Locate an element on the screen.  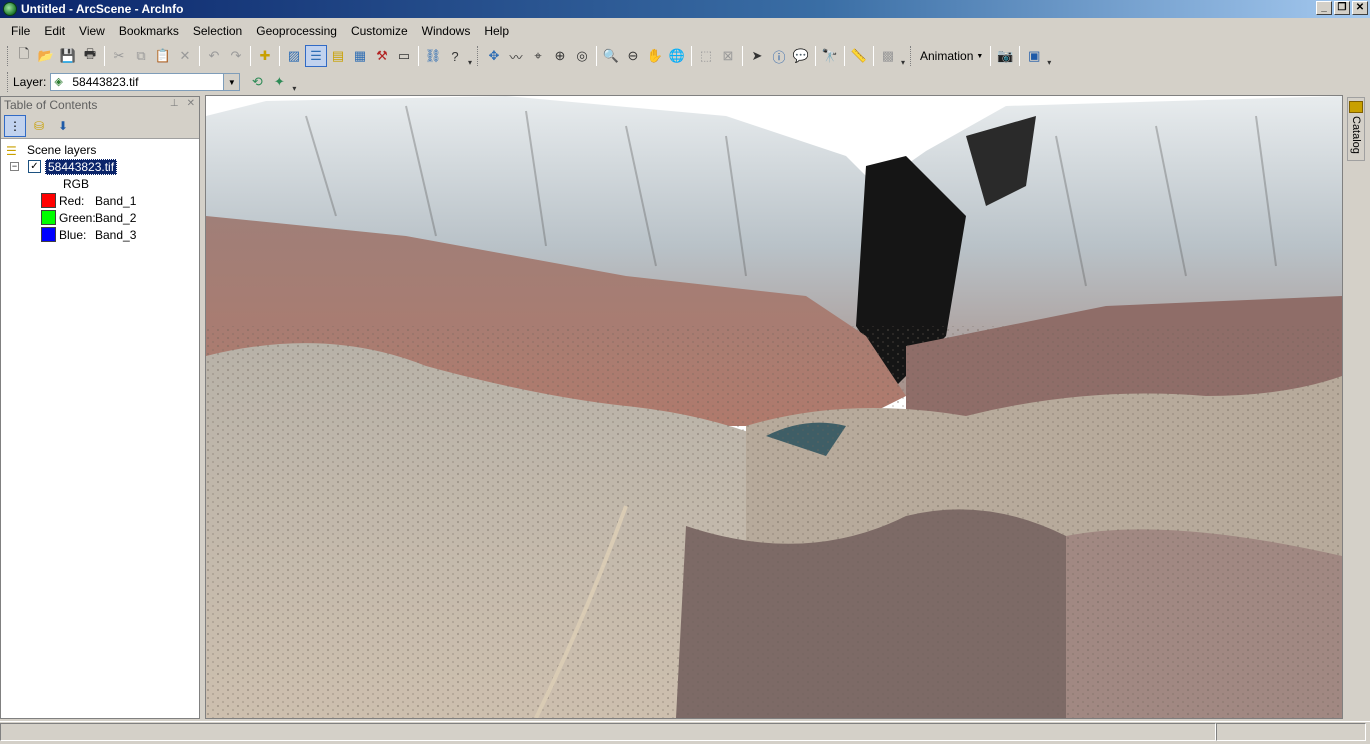
band-row-red: Red: Band_1 is located at coordinates (100, 200).